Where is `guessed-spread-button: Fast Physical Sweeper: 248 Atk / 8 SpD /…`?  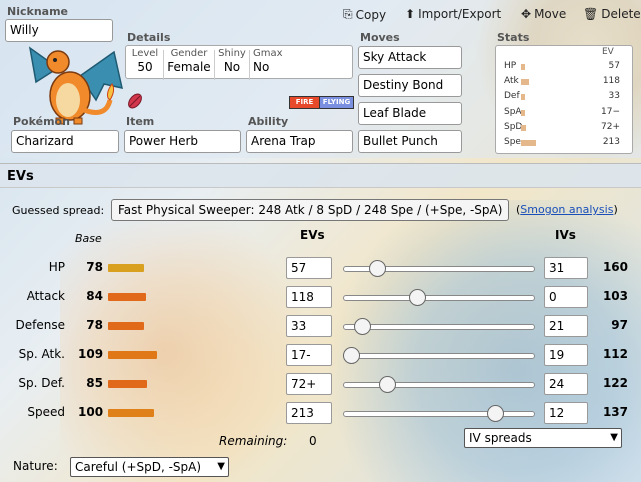 guessed-spread-button: Fast Physical Sweeper: 248 Atk / 8 SpD /… is located at coordinates (310, 210).